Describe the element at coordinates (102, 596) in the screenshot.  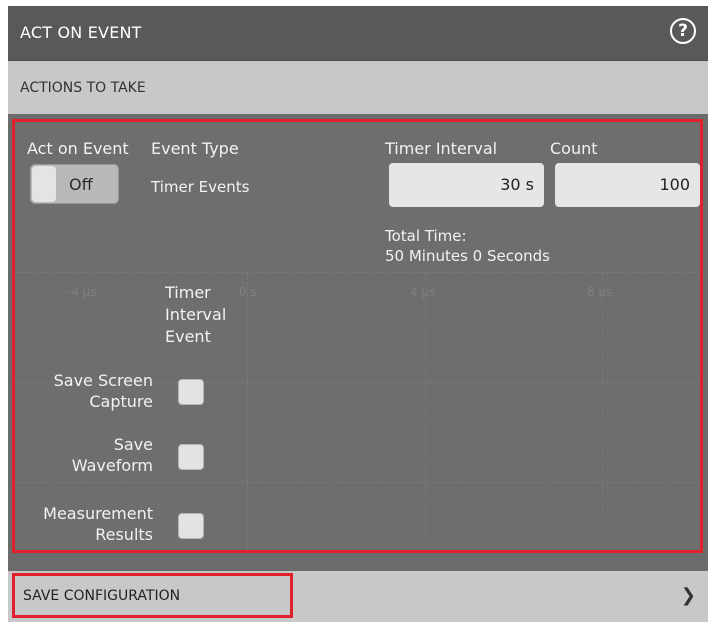
I see `save-configuration-label: SAVE CONFIGURATION` at that location.